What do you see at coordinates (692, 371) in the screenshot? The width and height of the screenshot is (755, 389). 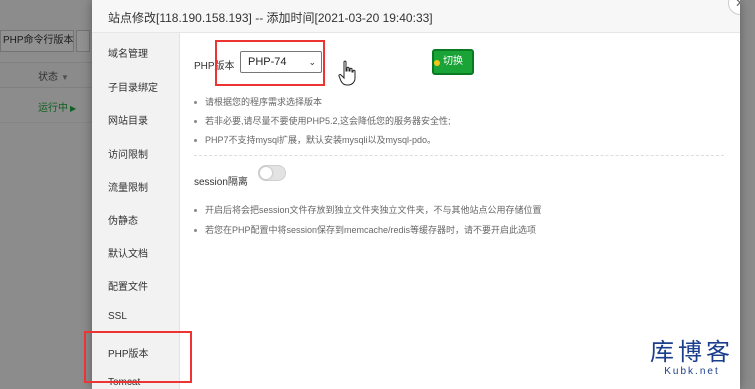 I see `watermark-url: Kubk.net` at bounding box center [692, 371].